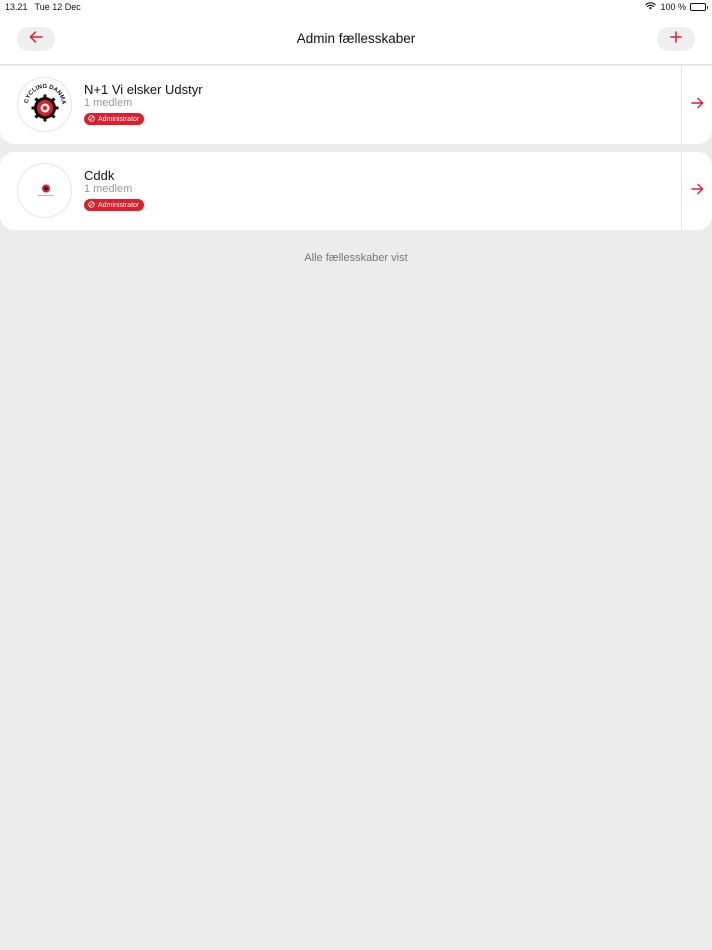  I want to click on status-date: Tue 12 Dec, so click(57, 7).